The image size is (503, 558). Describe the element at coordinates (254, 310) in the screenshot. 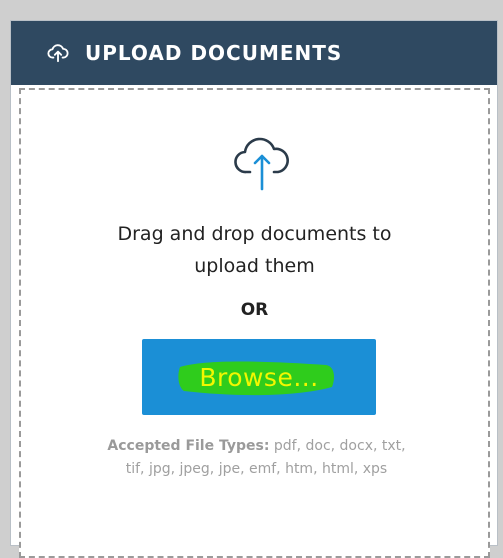

I see `or-separator: OR` at that location.